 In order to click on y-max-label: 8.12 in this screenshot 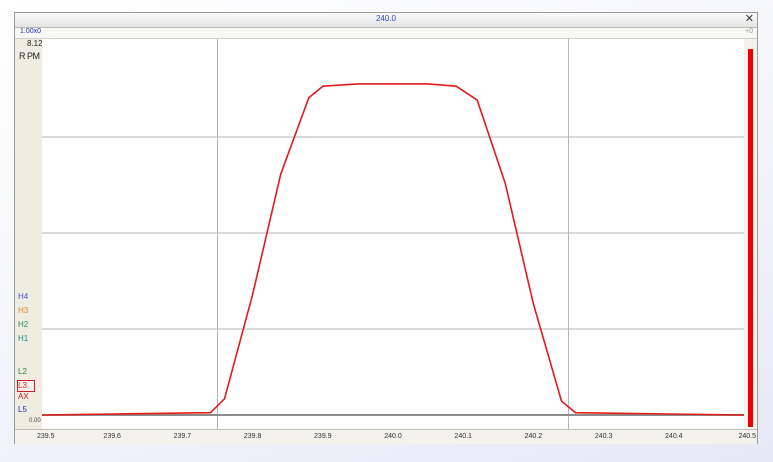, I will do `click(35, 43)`.